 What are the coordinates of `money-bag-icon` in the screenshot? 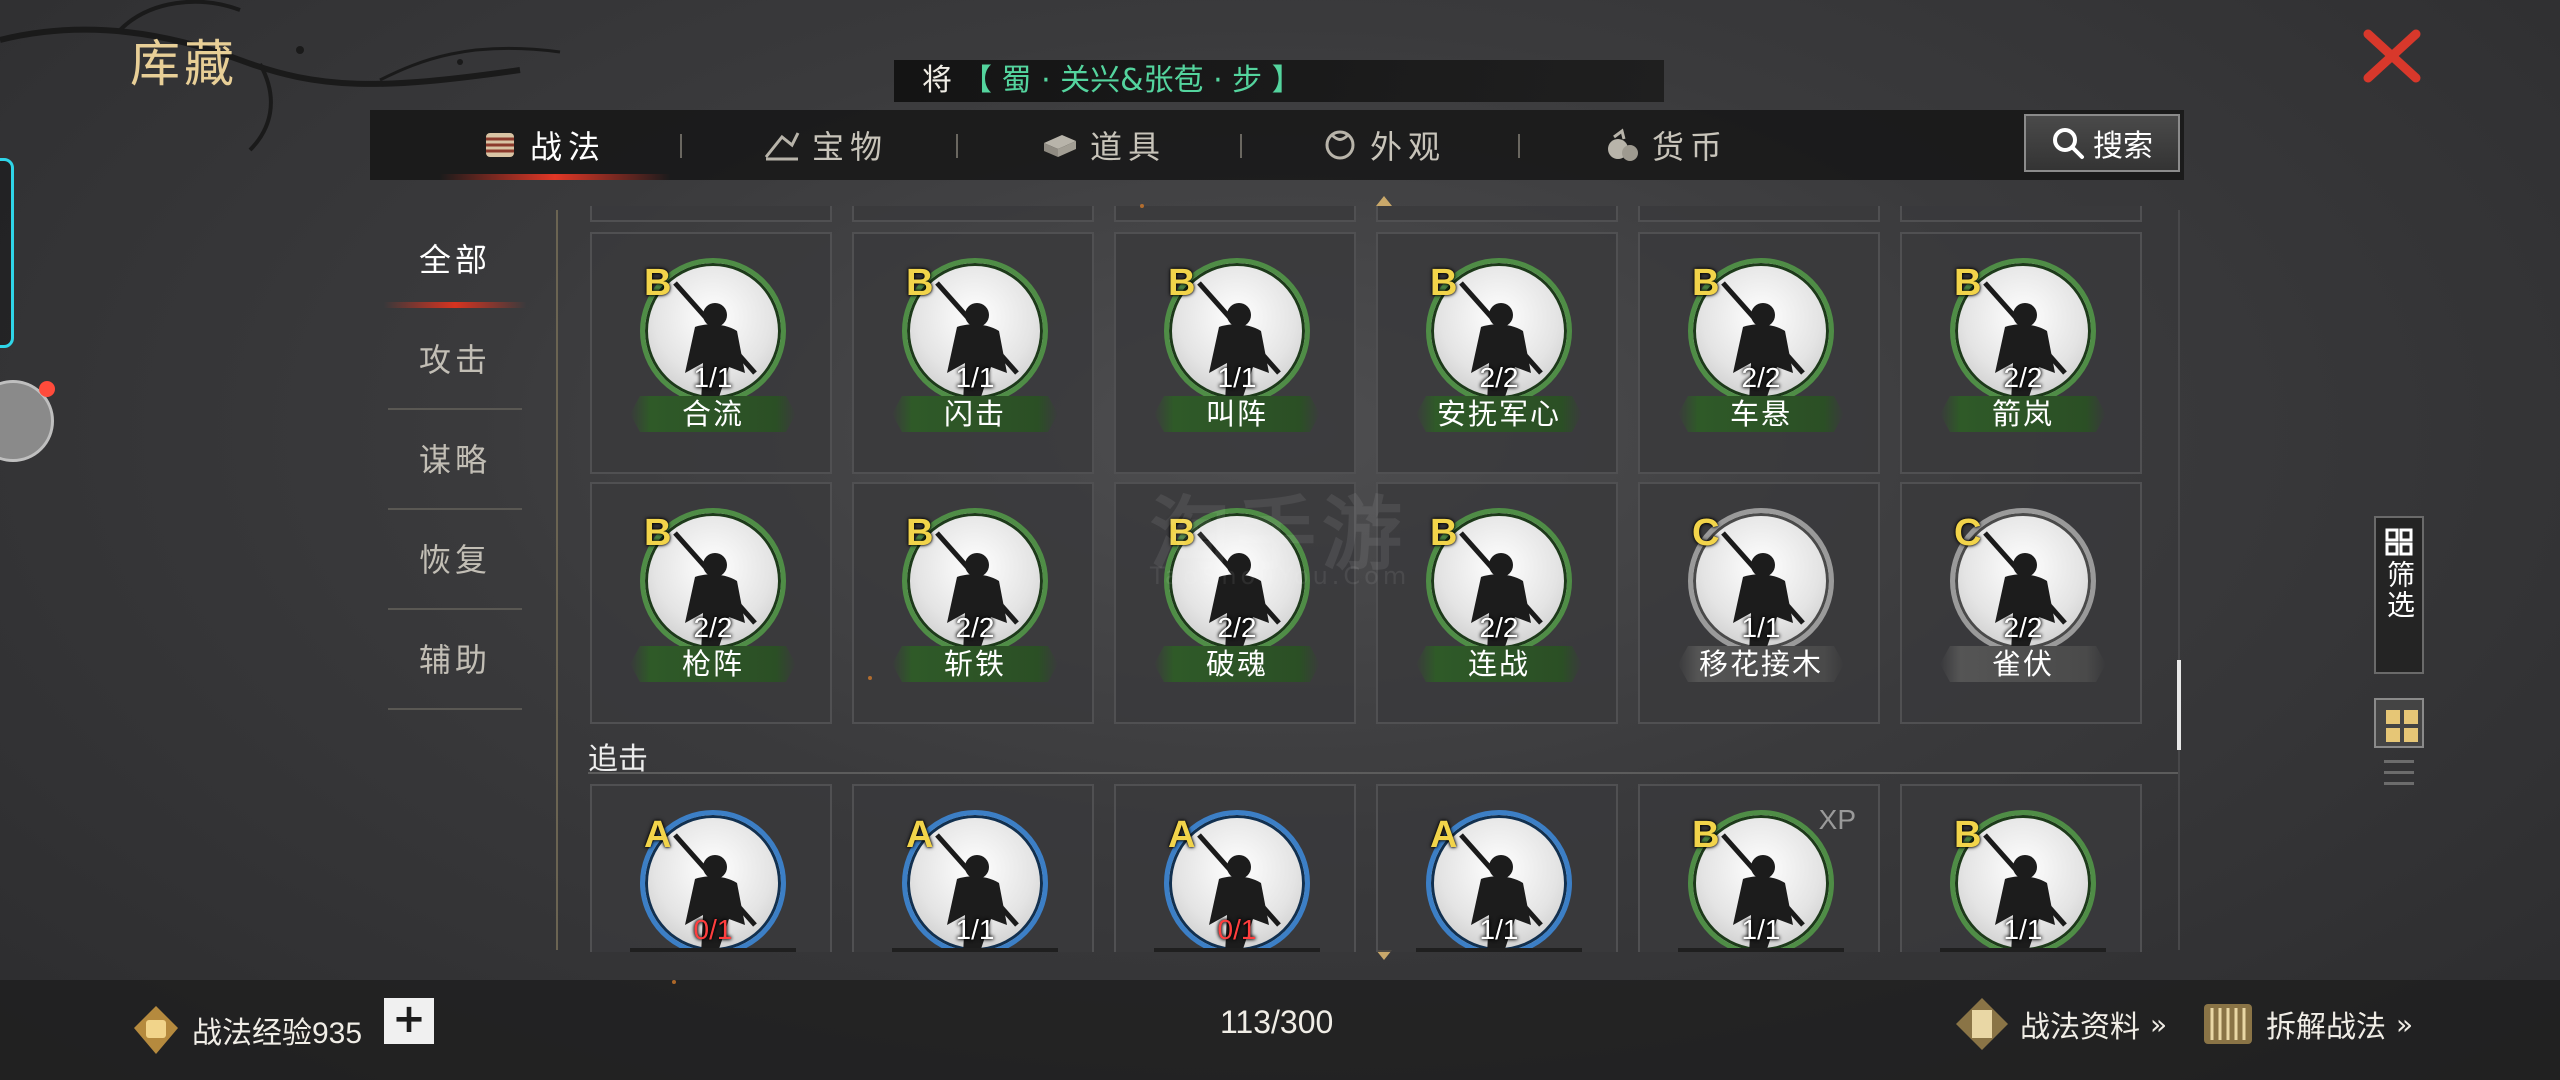 It's located at (1623, 144).